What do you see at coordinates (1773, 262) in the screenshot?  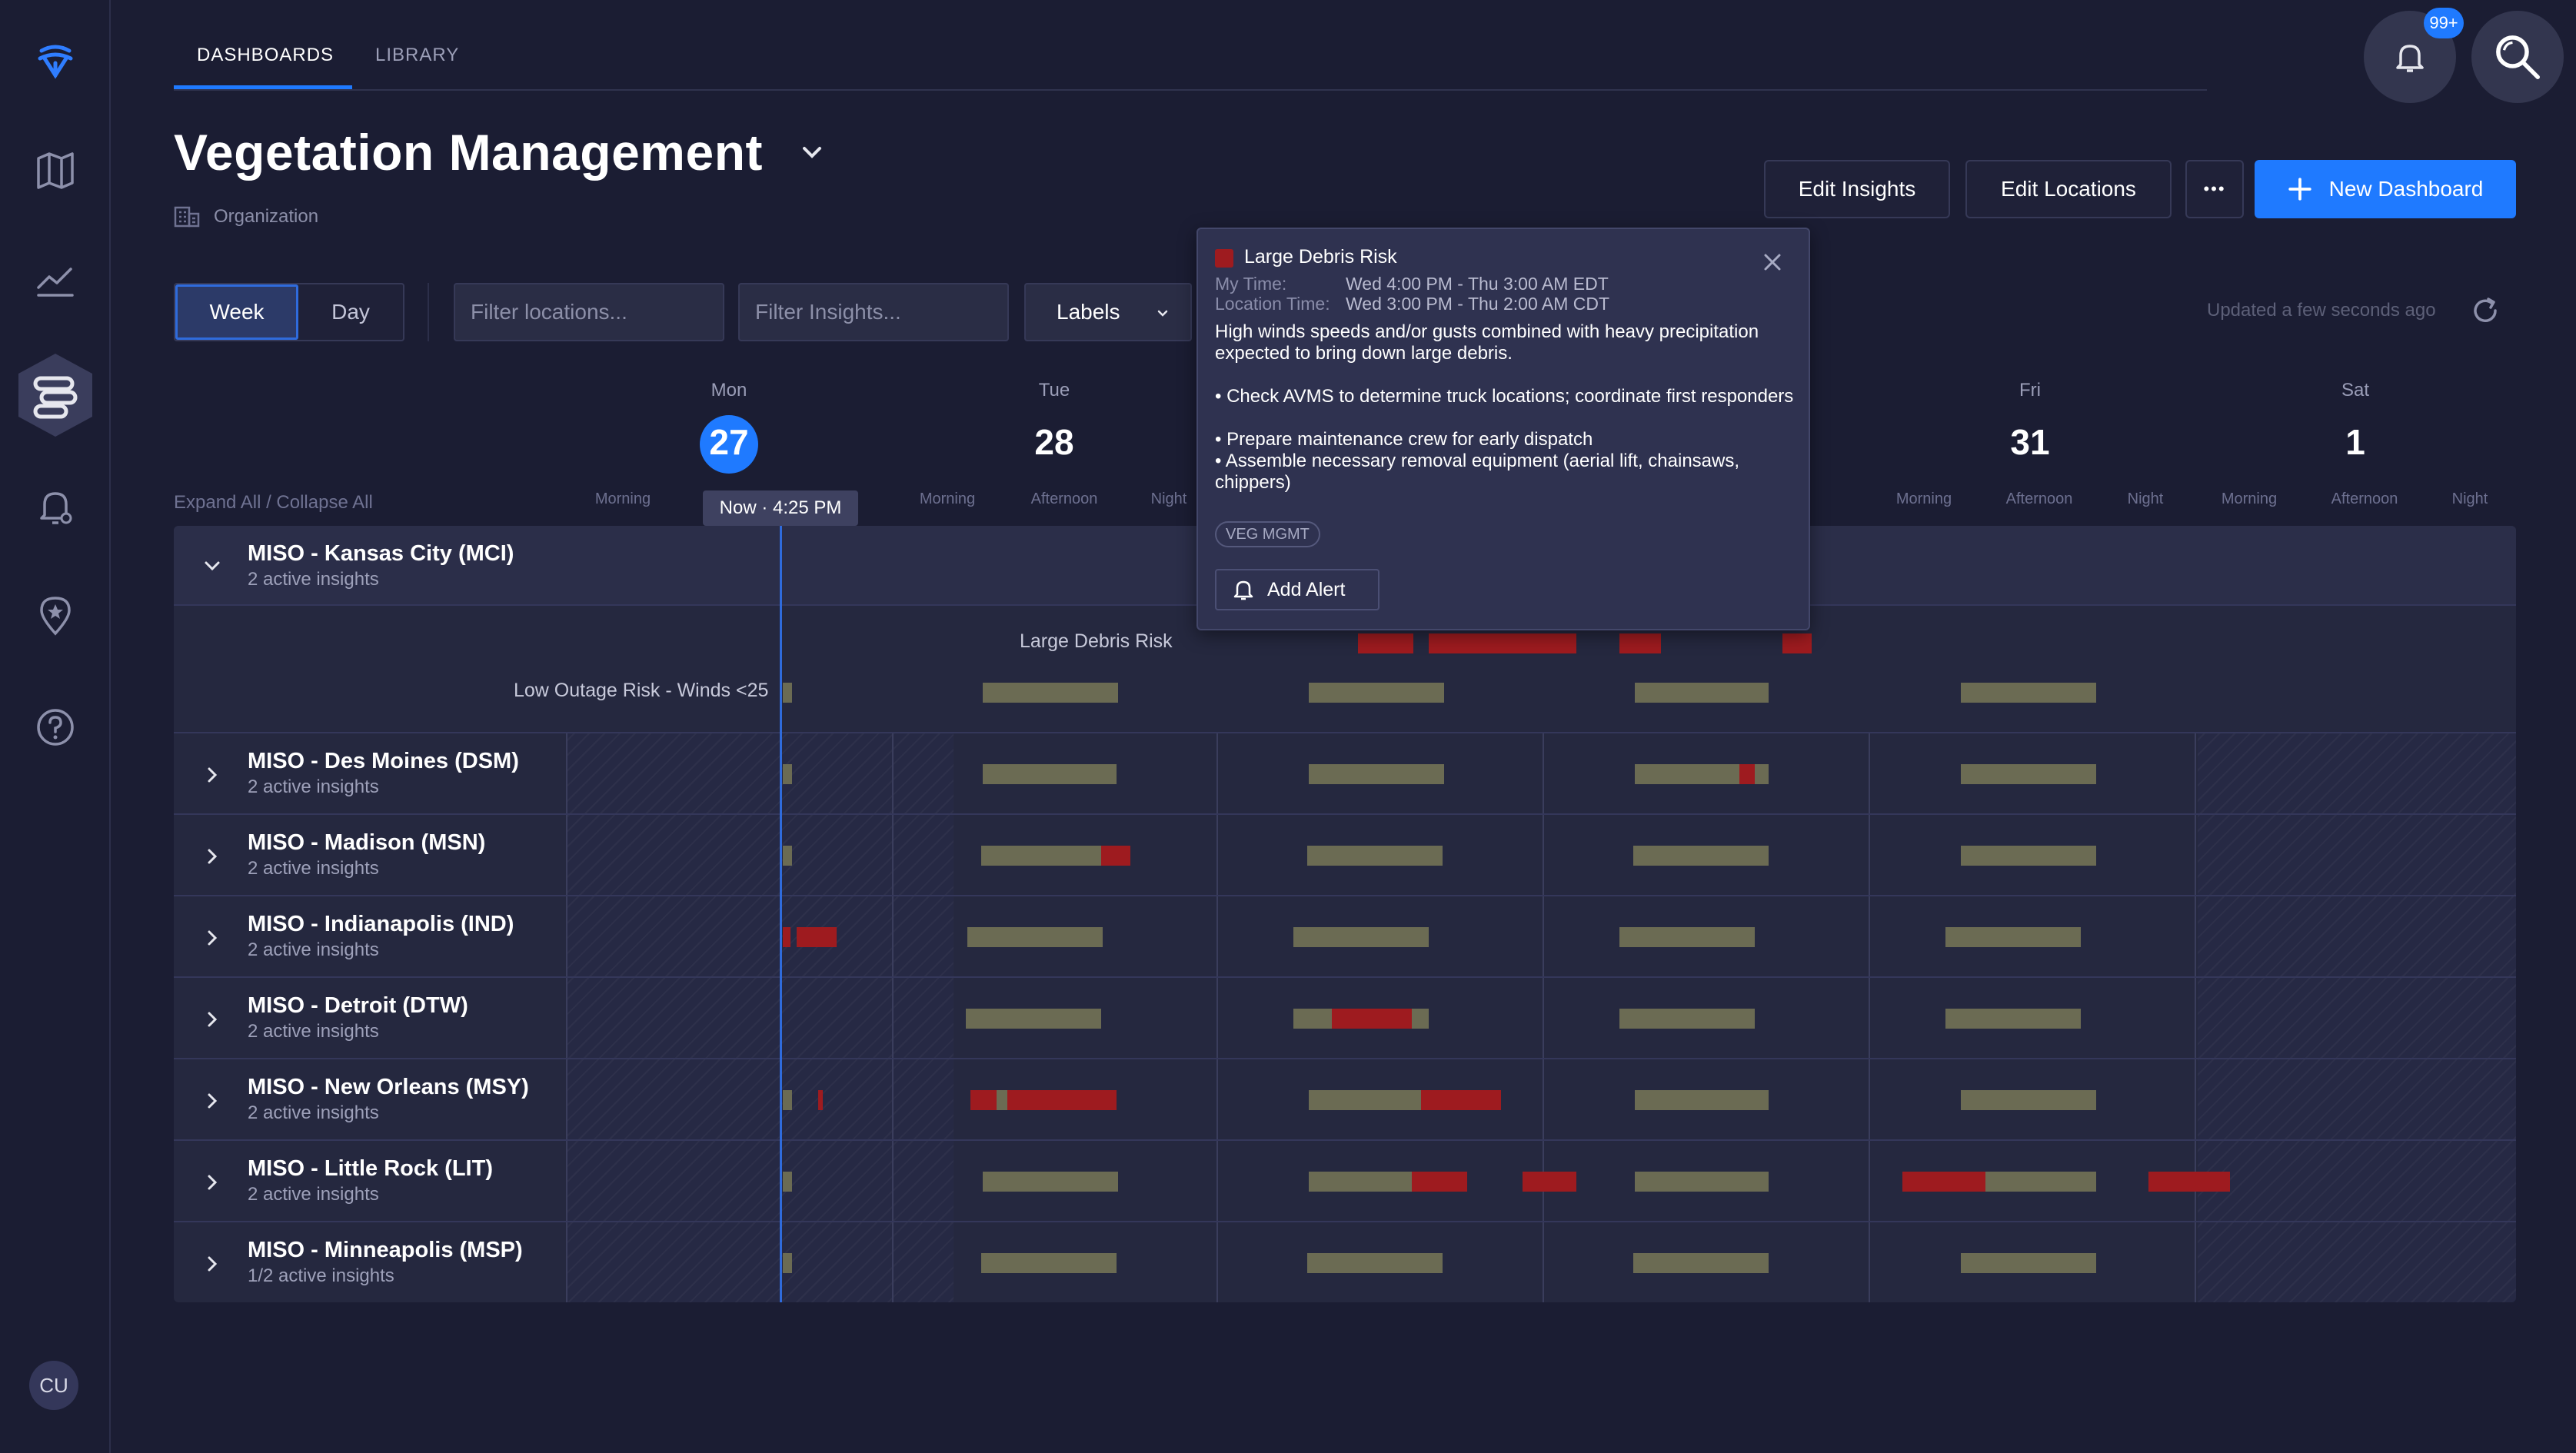 I see `close-icon` at bounding box center [1773, 262].